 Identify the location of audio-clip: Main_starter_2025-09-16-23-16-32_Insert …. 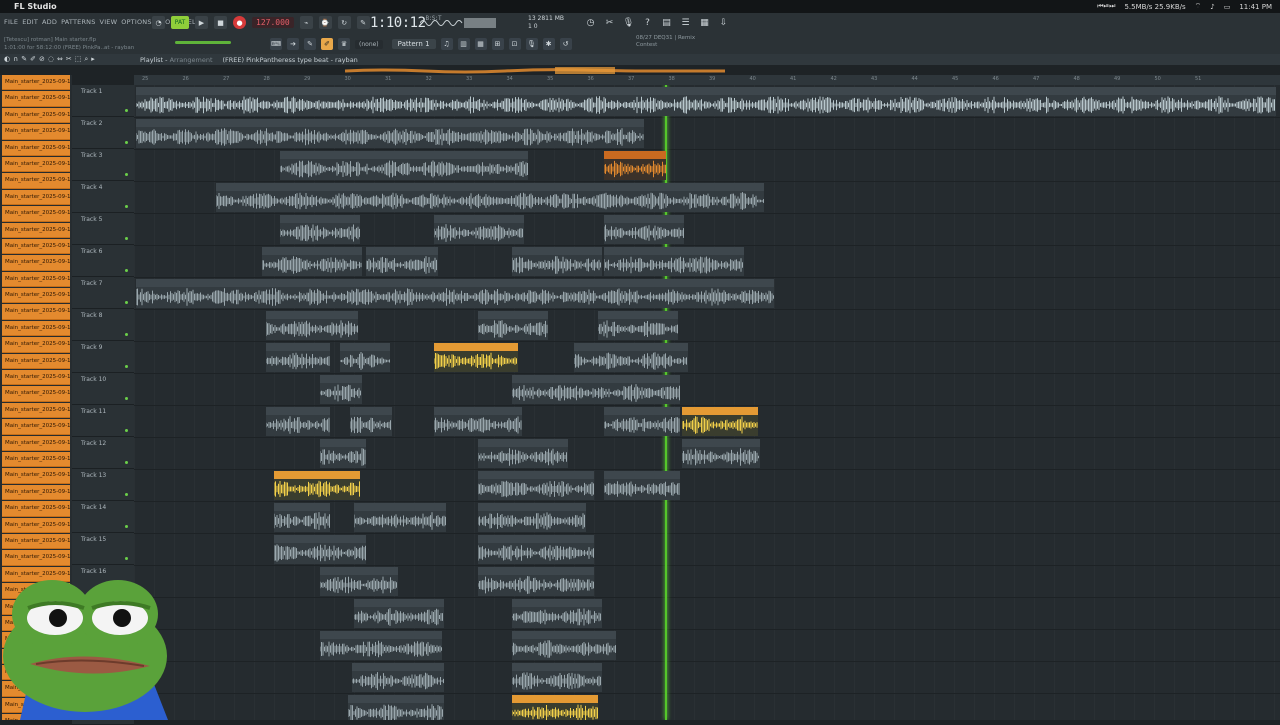
(536, 485).